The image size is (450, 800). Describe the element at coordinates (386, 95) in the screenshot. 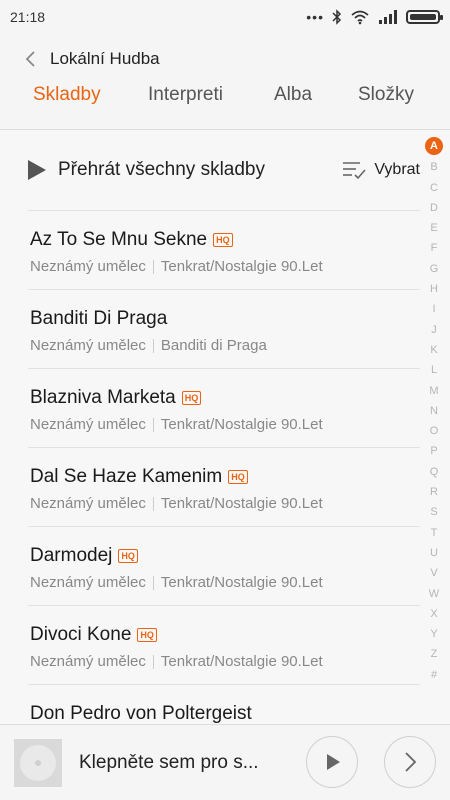

I see `tab-slozky: Složky` at that location.